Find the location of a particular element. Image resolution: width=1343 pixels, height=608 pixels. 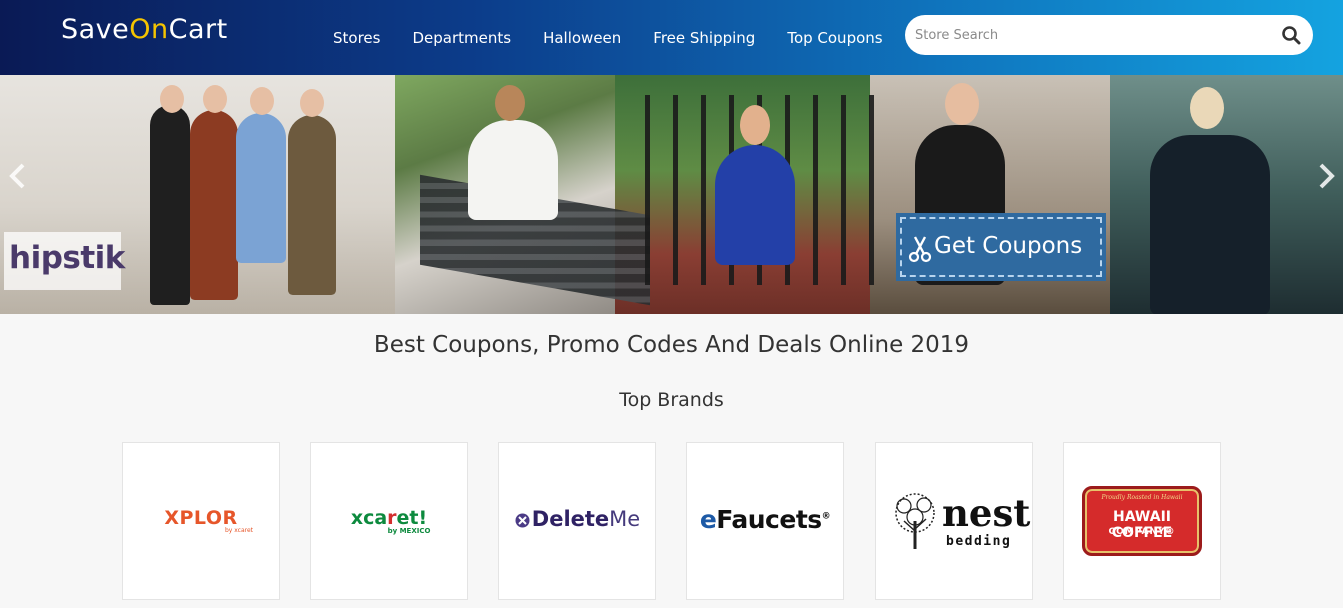

brand-tile-xcaret: xcaret! by MEXICO is located at coordinates (389, 521).